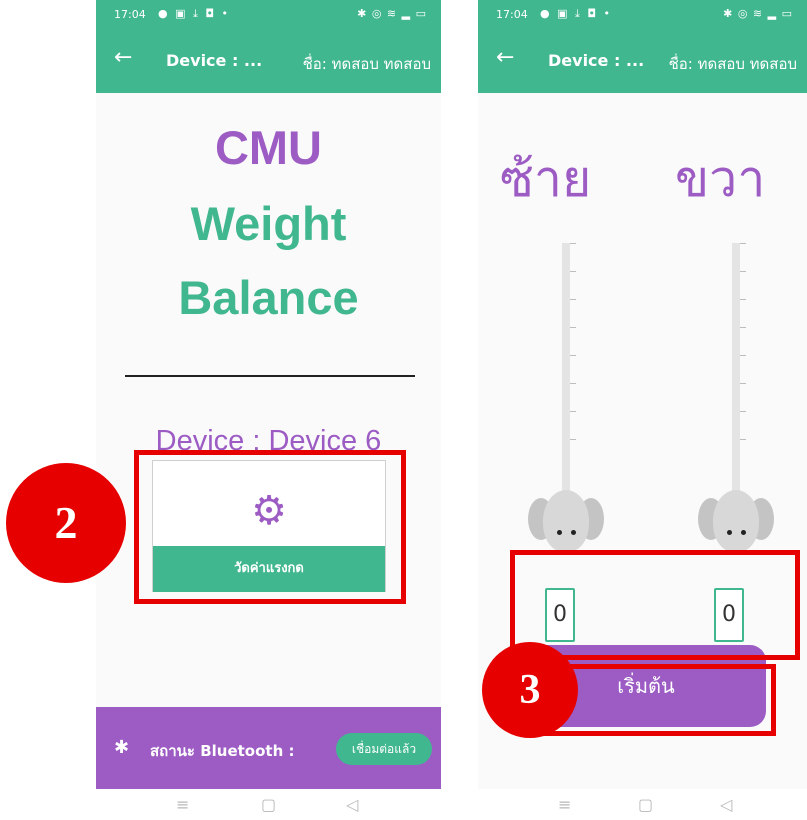 This screenshot has width=807, height=820. Describe the element at coordinates (566, 524) in the screenshot. I see `left-elephant-icon` at that location.